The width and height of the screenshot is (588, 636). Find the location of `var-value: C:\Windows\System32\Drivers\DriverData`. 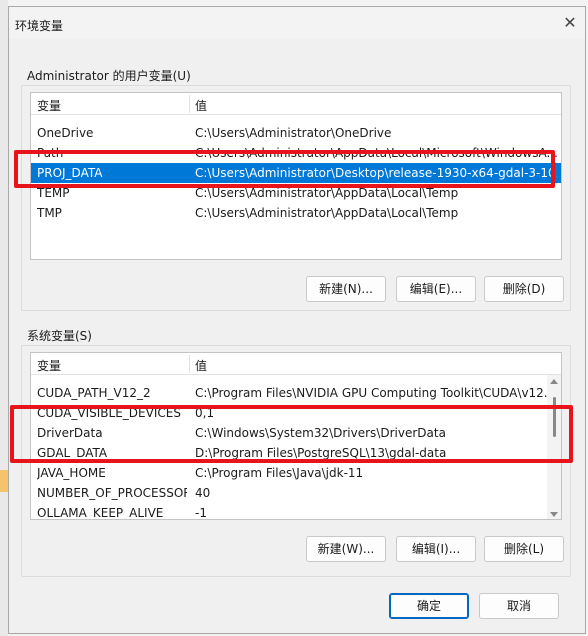

var-value: C:\Windows\System32\Drivers\DriverData is located at coordinates (320, 433).